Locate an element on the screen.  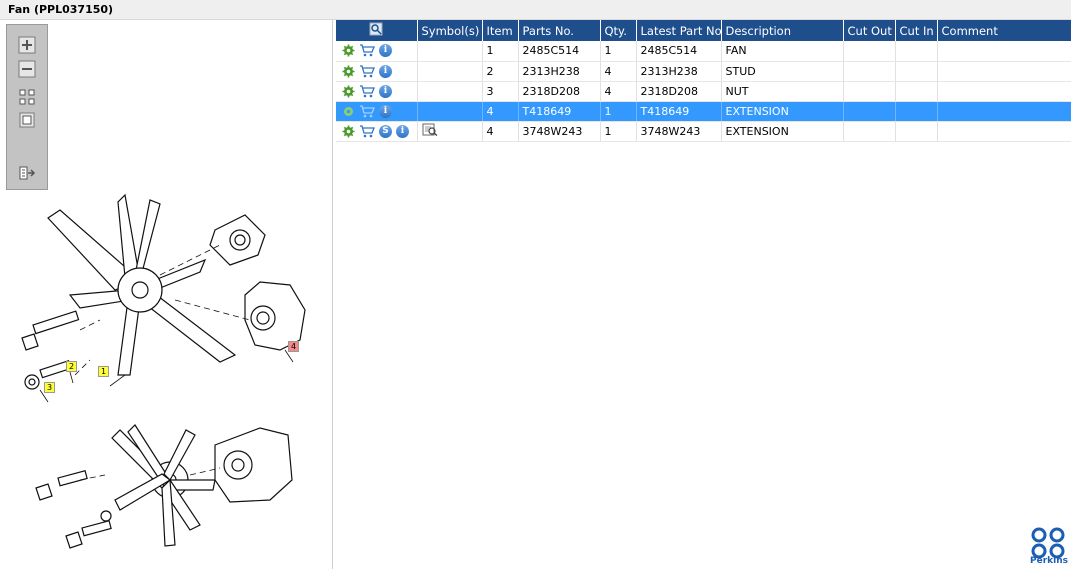
column-header-actions is located at coordinates (377, 30).